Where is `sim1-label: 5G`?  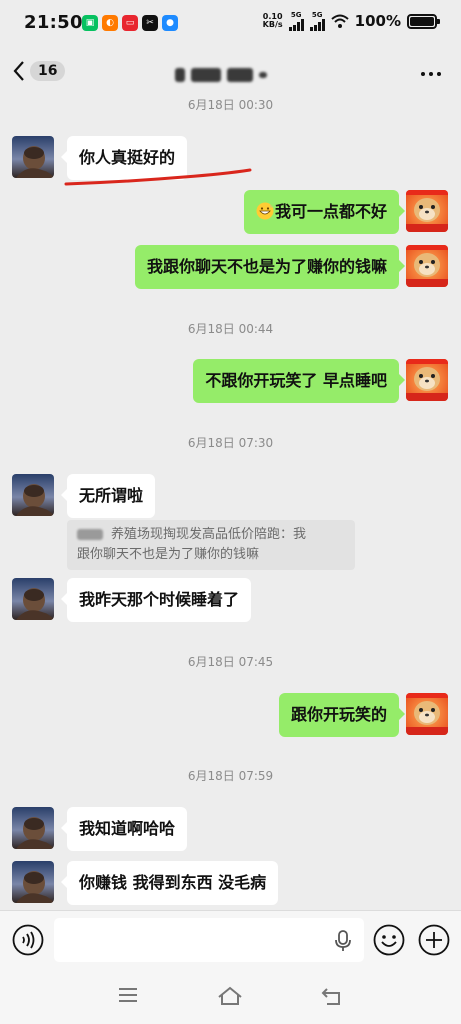 sim1-label: 5G is located at coordinates (296, 15).